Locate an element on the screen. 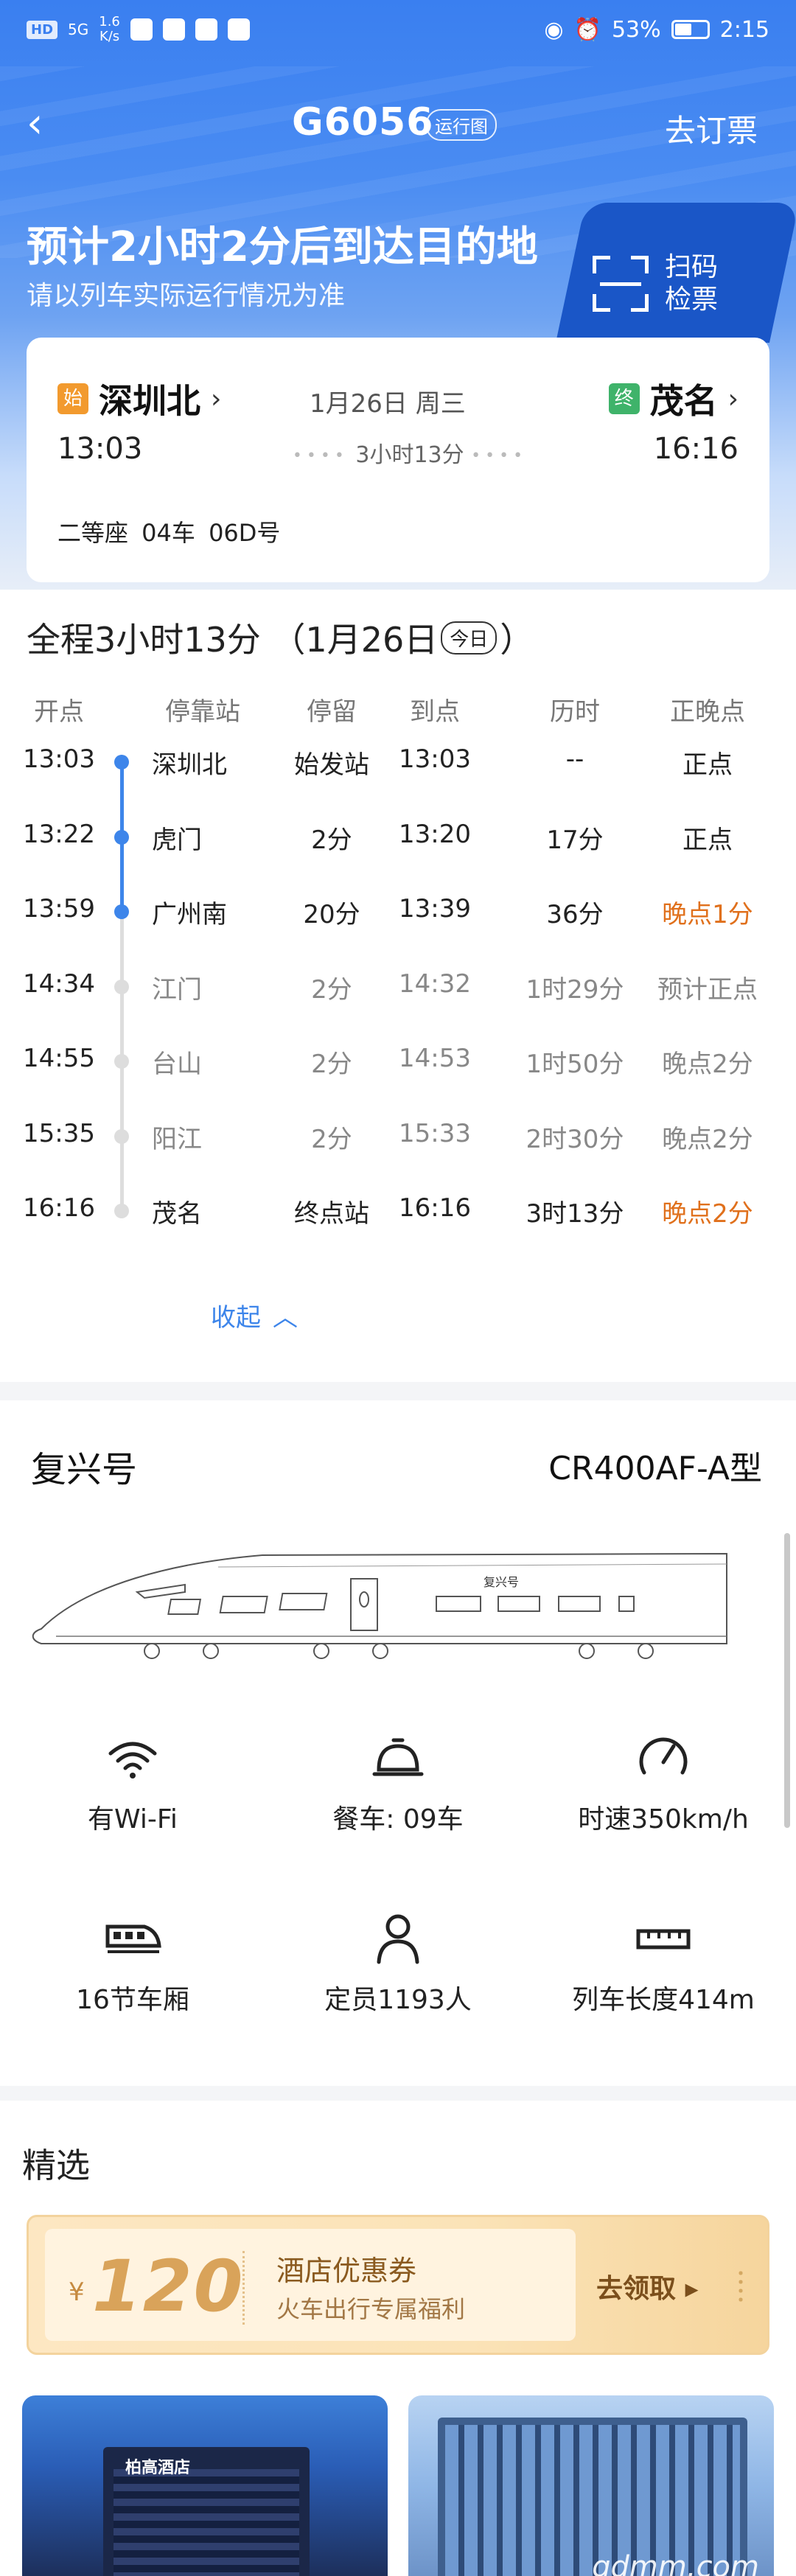 The image size is (796, 2576). header-depart: 开点 is located at coordinates (59, 712).